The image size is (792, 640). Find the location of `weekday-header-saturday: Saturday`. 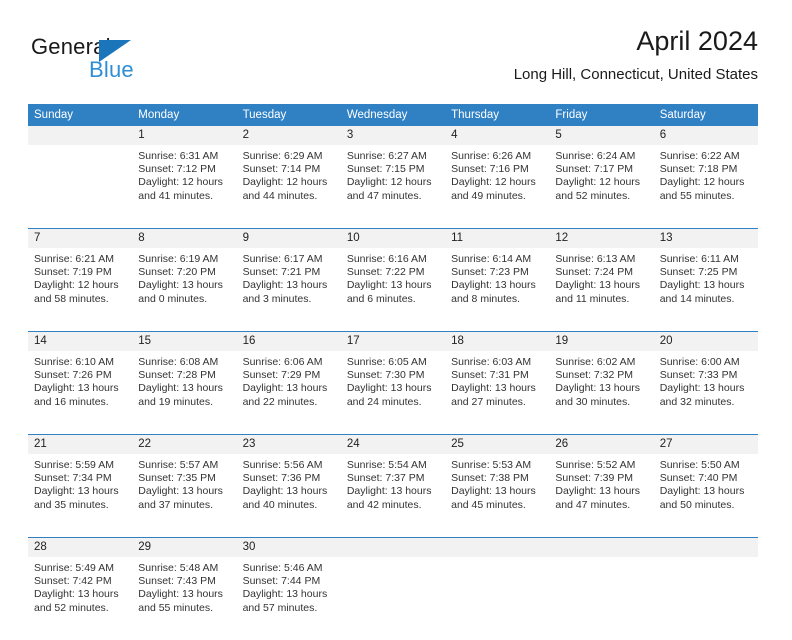

weekday-header-saturday: Saturday is located at coordinates (705, 115).